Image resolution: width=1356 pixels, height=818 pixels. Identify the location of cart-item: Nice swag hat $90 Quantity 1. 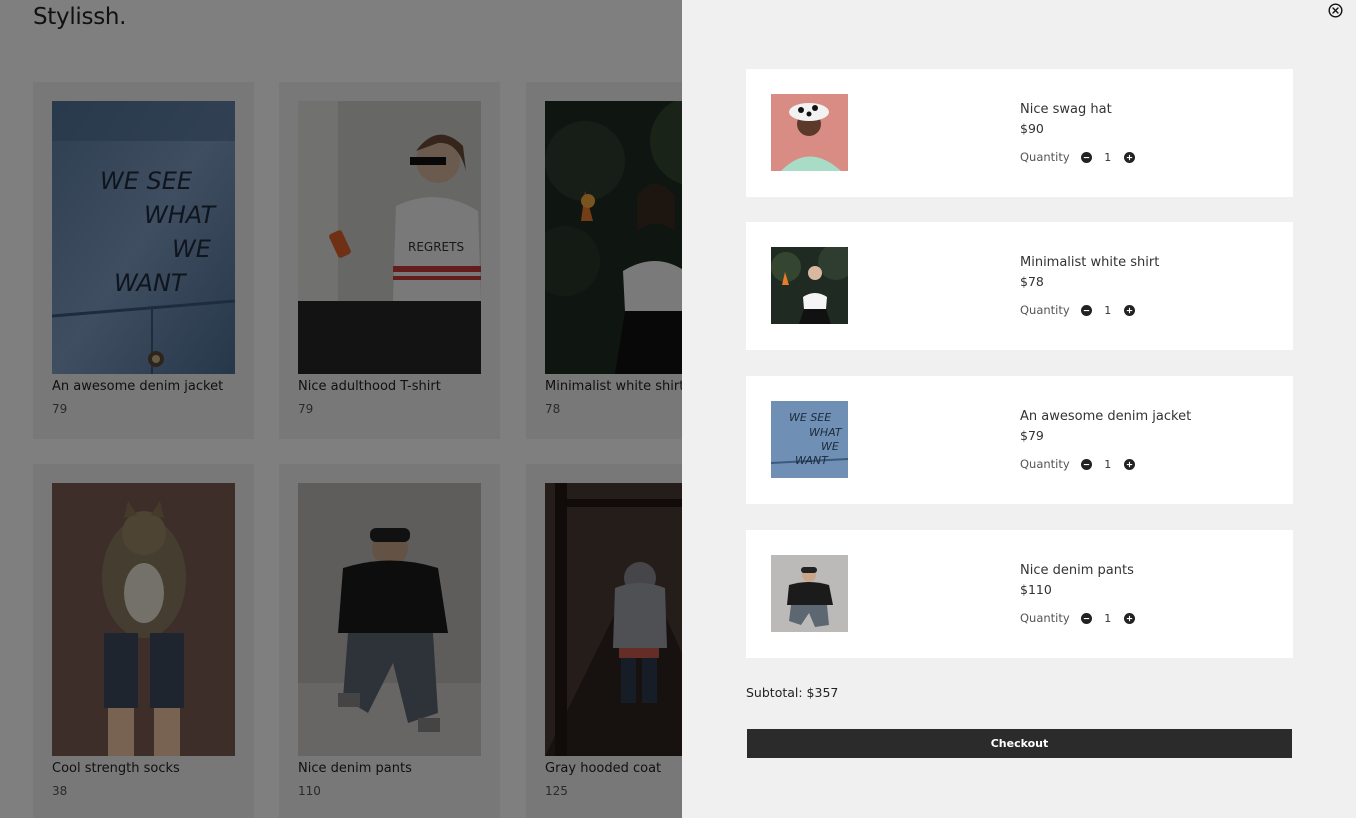
(1019, 133).